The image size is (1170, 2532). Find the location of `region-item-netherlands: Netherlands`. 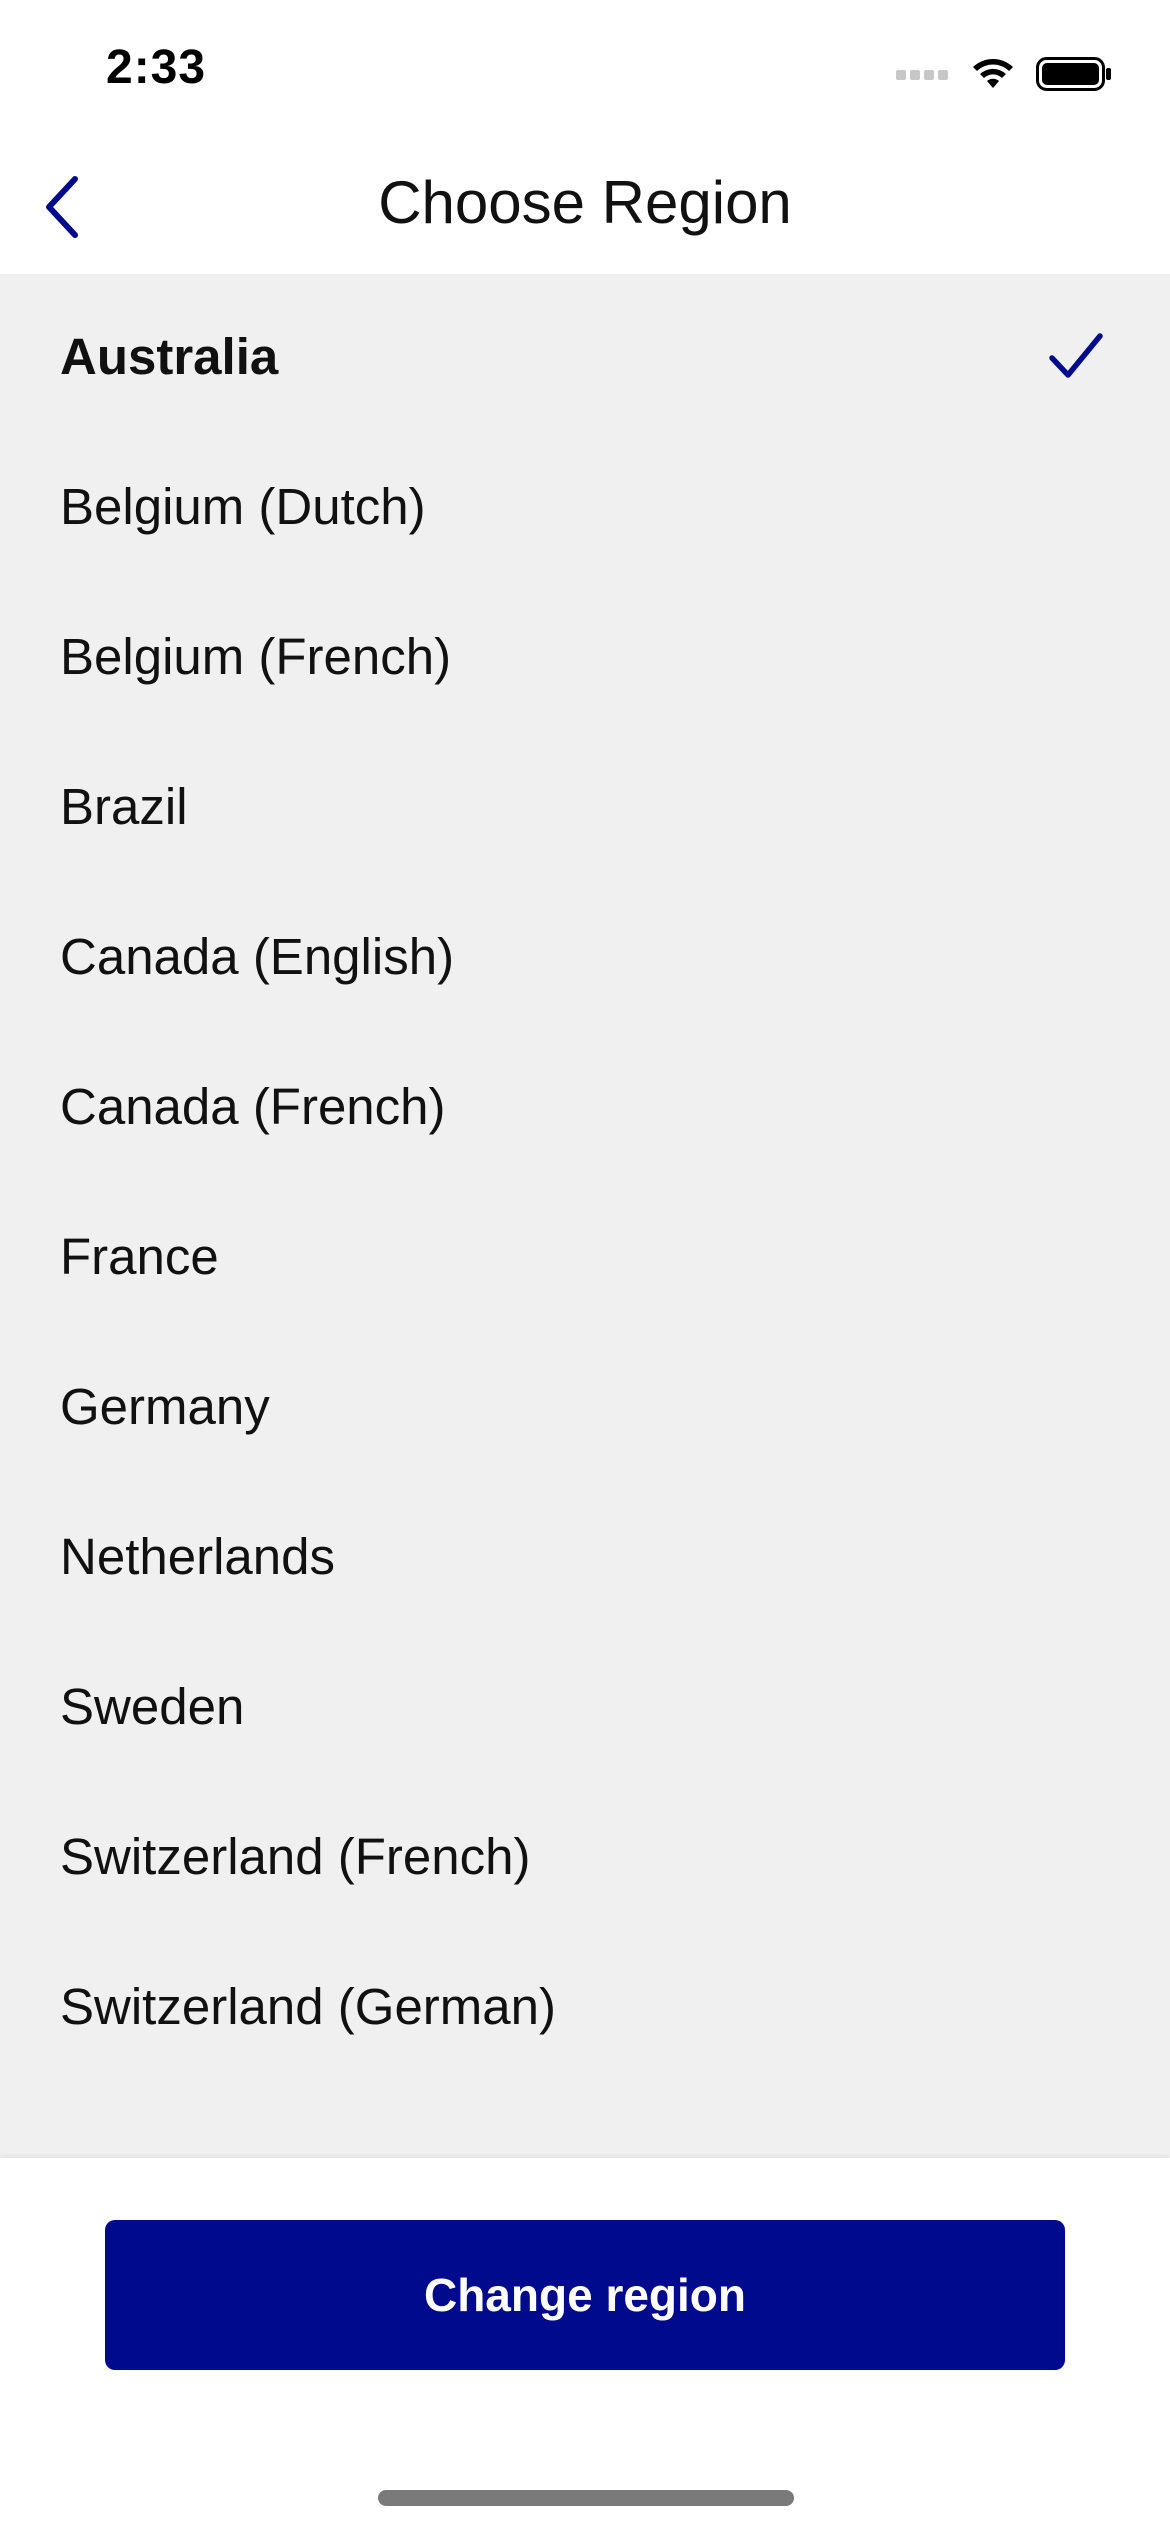

region-item-netherlands: Netherlands is located at coordinates (585, 1556).